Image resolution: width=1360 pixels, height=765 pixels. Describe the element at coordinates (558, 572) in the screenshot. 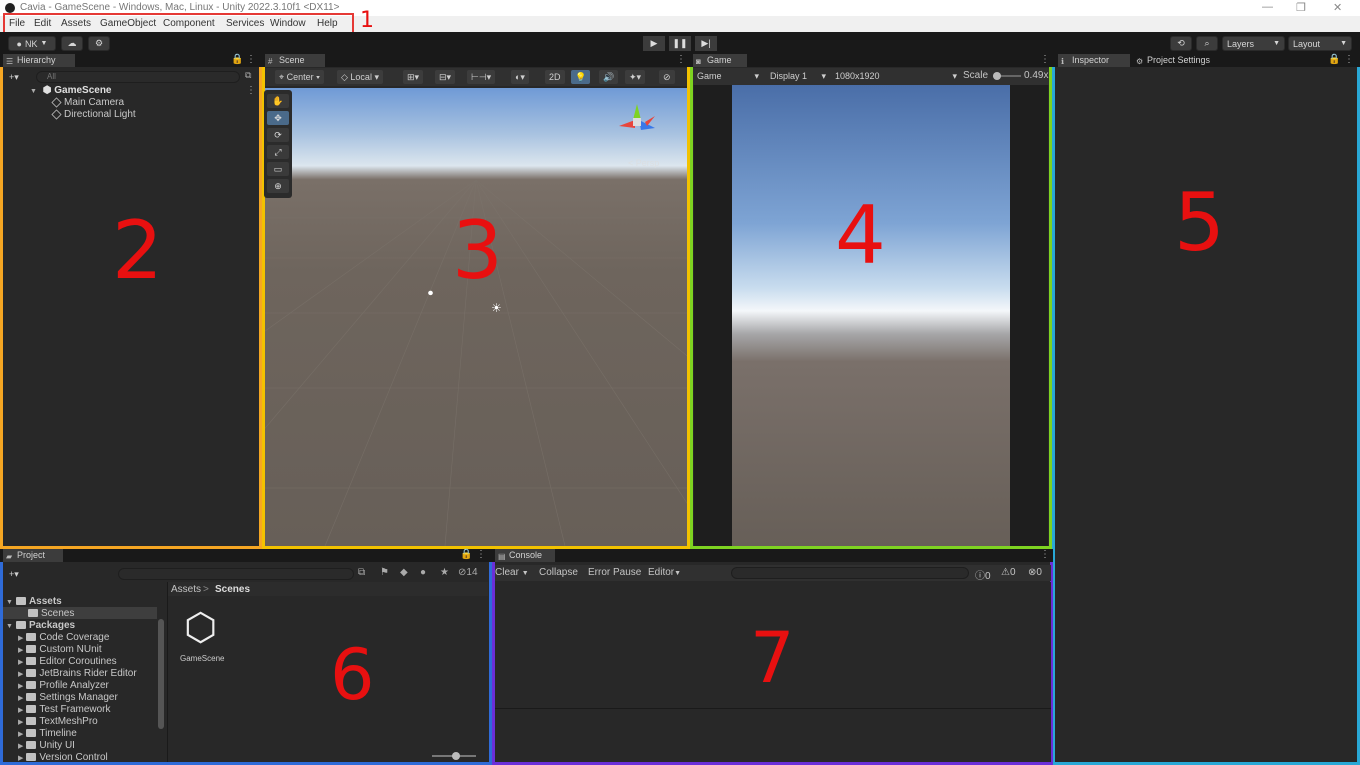

I see `collapse-toggle: Collapse` at that location.